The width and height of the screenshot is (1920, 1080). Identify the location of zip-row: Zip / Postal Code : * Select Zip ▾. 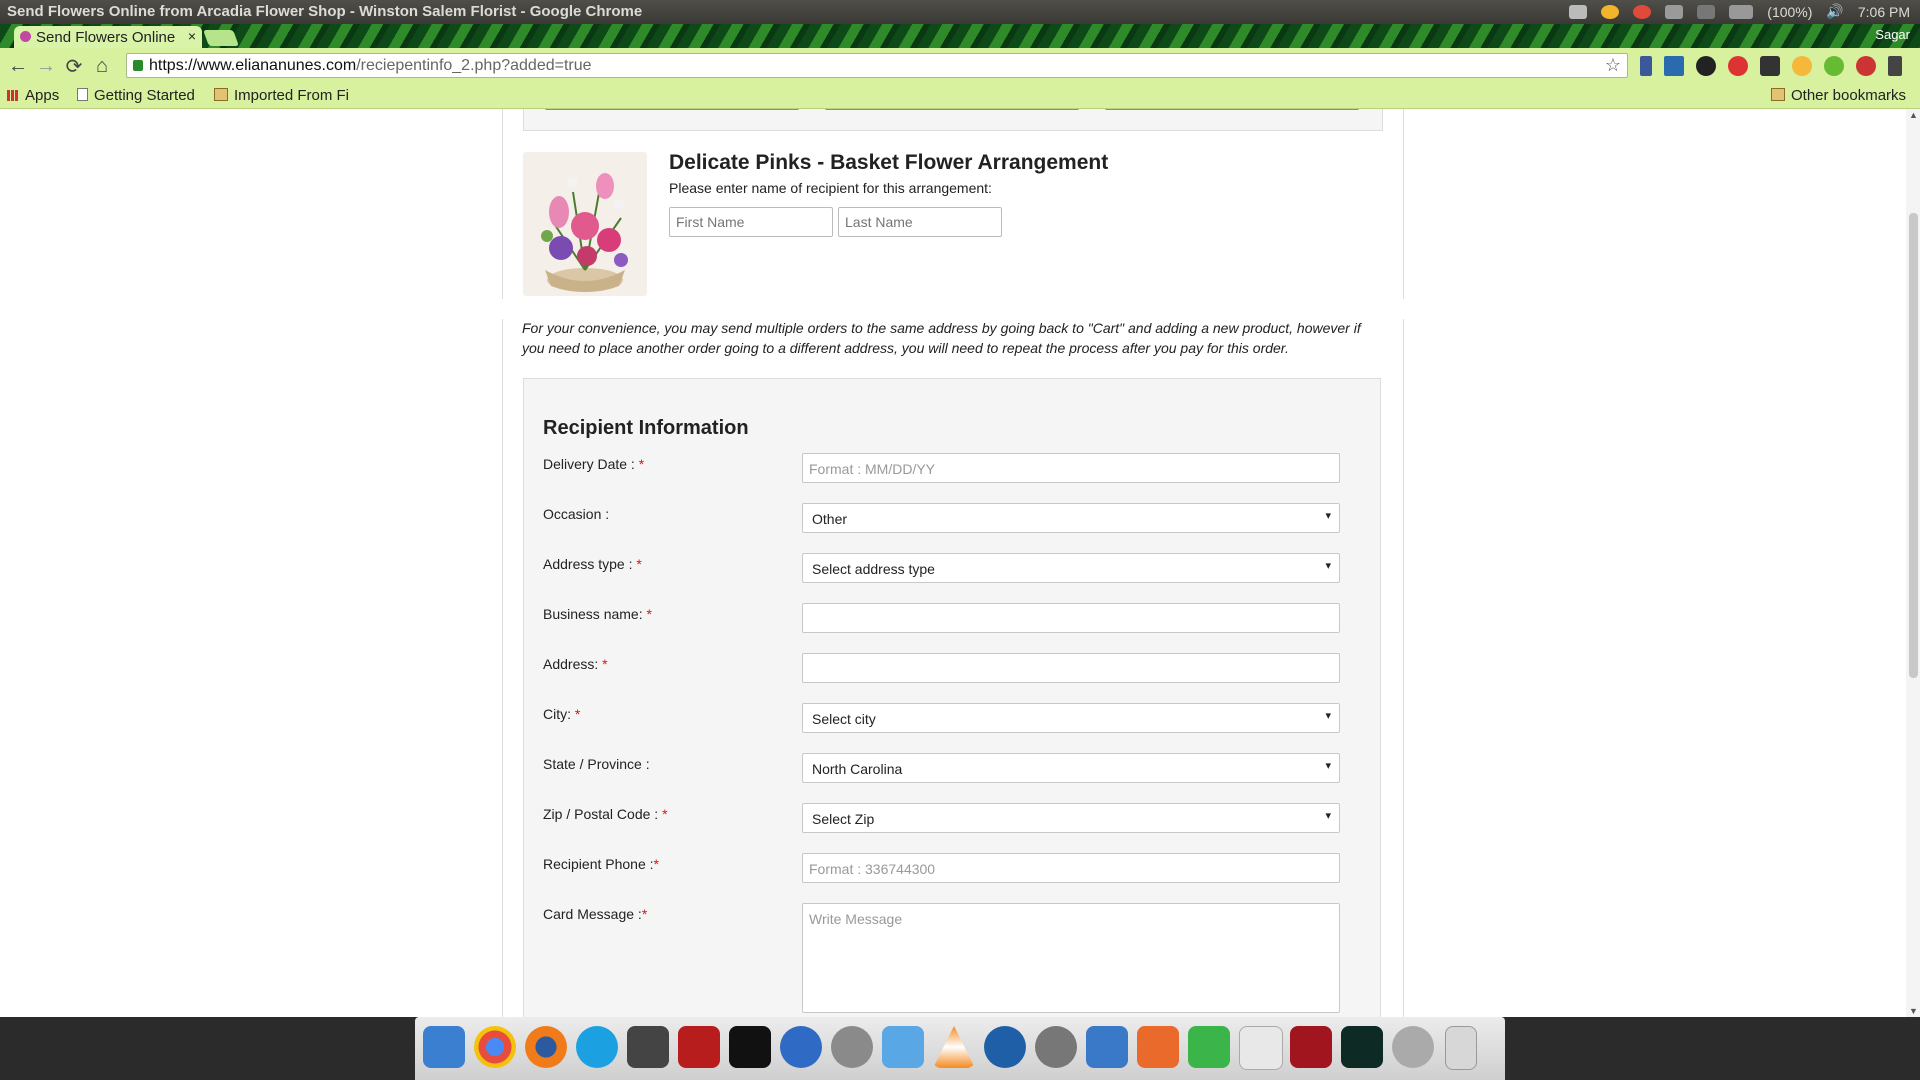
(953, 823).